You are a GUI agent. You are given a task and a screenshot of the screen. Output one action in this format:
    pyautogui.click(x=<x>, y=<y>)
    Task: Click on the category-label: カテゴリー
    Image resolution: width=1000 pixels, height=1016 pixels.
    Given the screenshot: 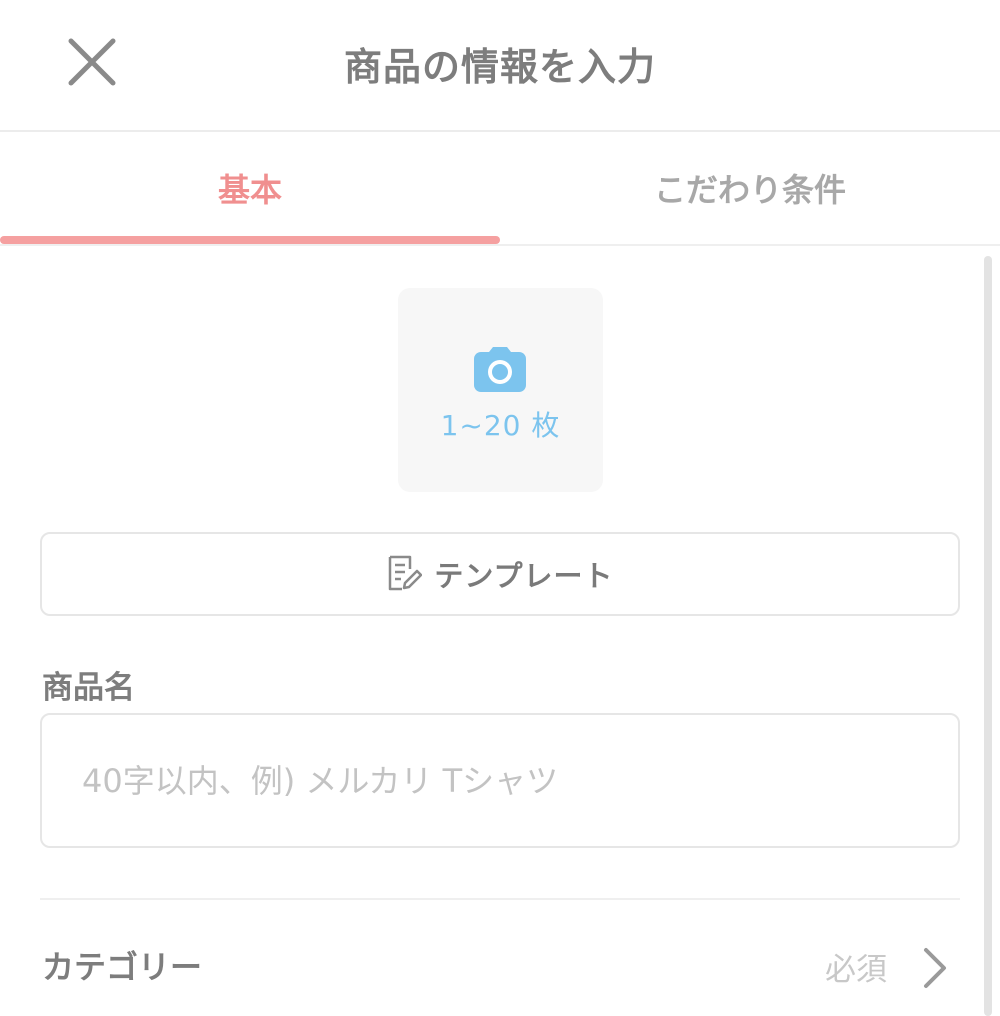 What is the action you would take?
    pyautogui.click(x=122, y=967)
    